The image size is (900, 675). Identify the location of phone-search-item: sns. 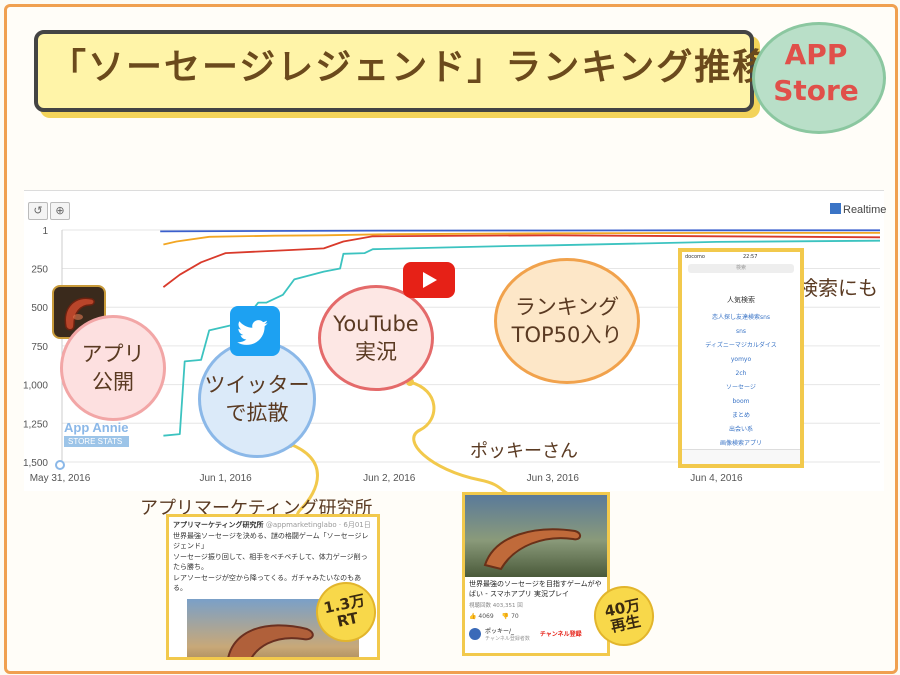
(741, 332).